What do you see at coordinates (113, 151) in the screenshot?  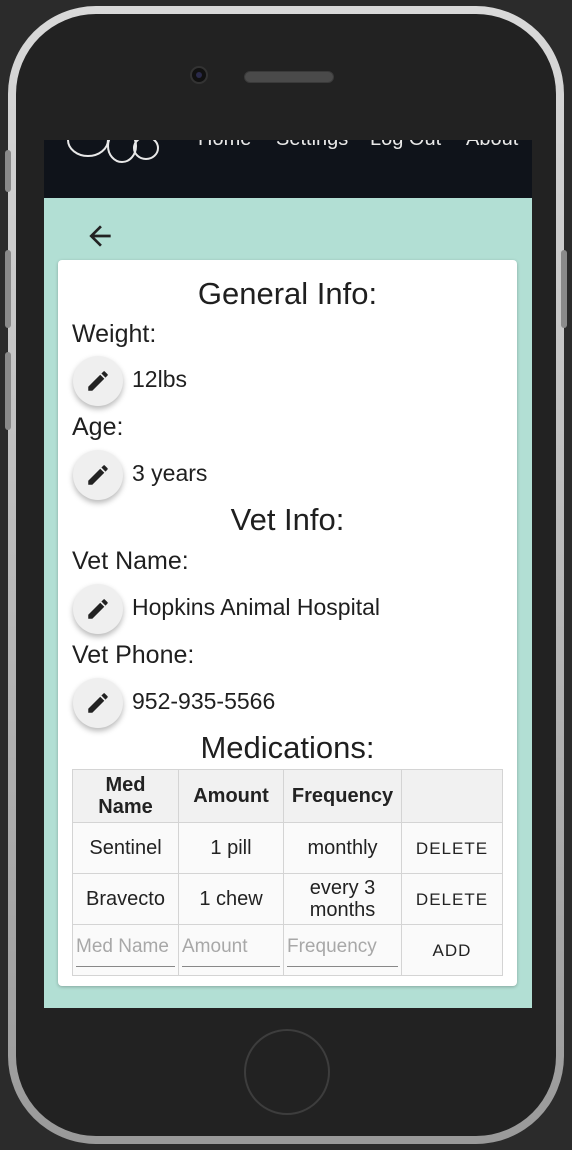 I see `paw-logo-icon` at bounding box center [113, 151].